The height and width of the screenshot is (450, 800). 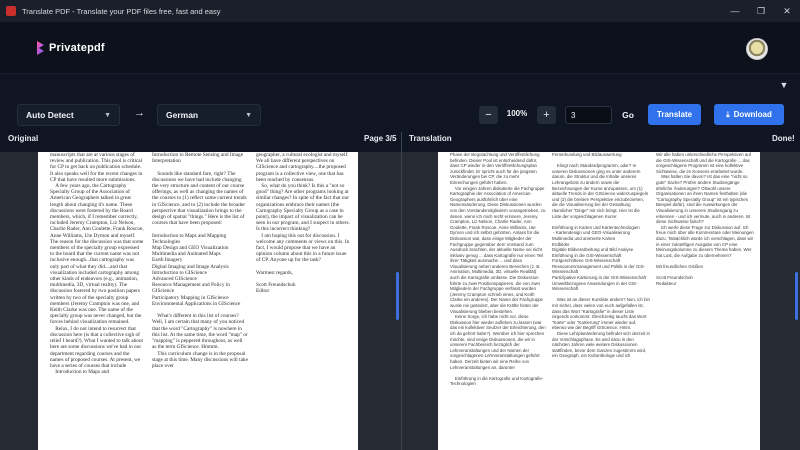 I want to click on target-language-select: German ▼, so click(x=209, y=115).